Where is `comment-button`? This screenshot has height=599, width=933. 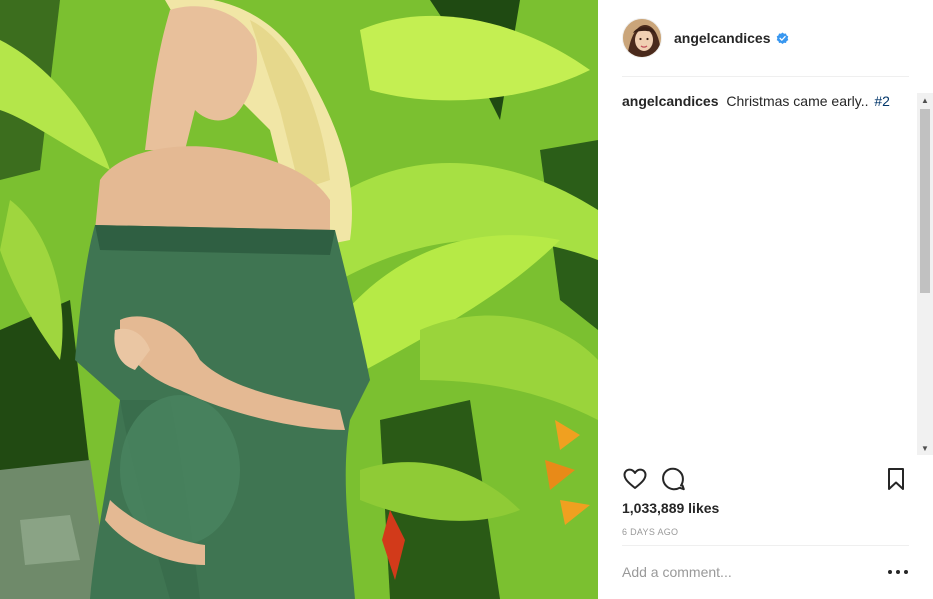 comment-button is located at coordinates (673, 479).